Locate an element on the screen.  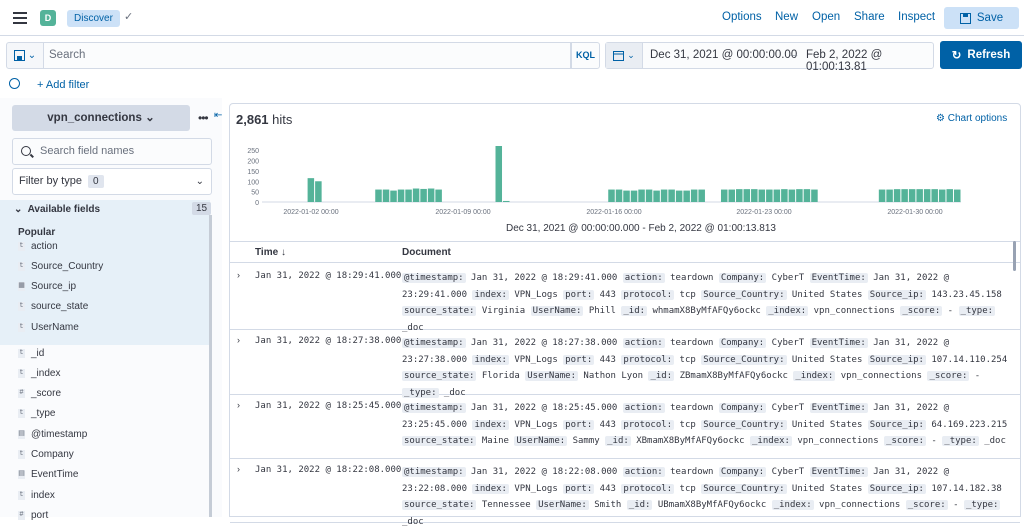
index-pattern-selector: vpn_connections ⌄ is located at coordinates (101, 118).